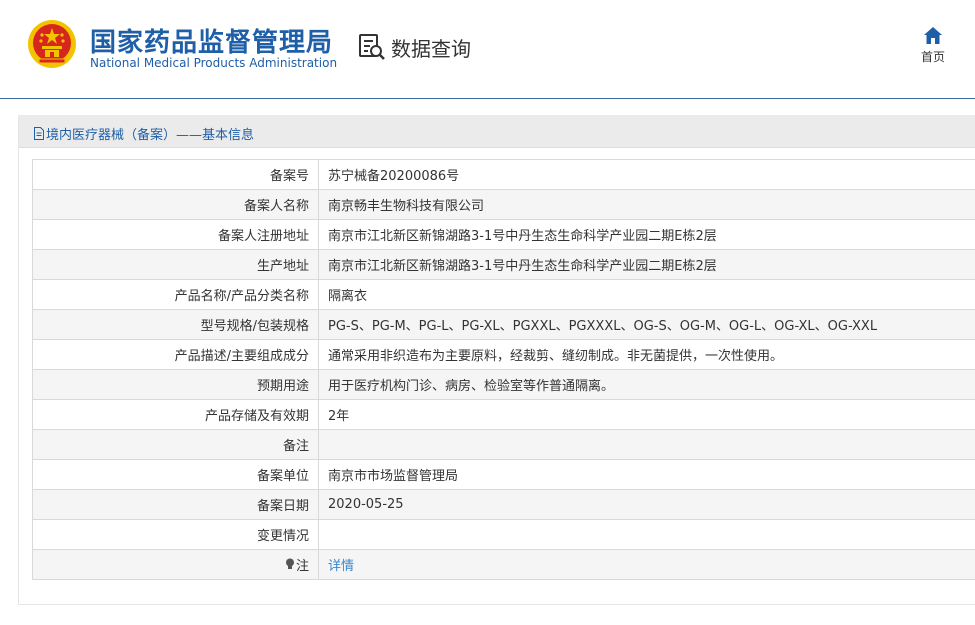 The width and height of the screenshot is (975, 625). Describe the element at coordinates (646, 504) in the screenshot. I see `field-value: 2020-05-25` at that location.